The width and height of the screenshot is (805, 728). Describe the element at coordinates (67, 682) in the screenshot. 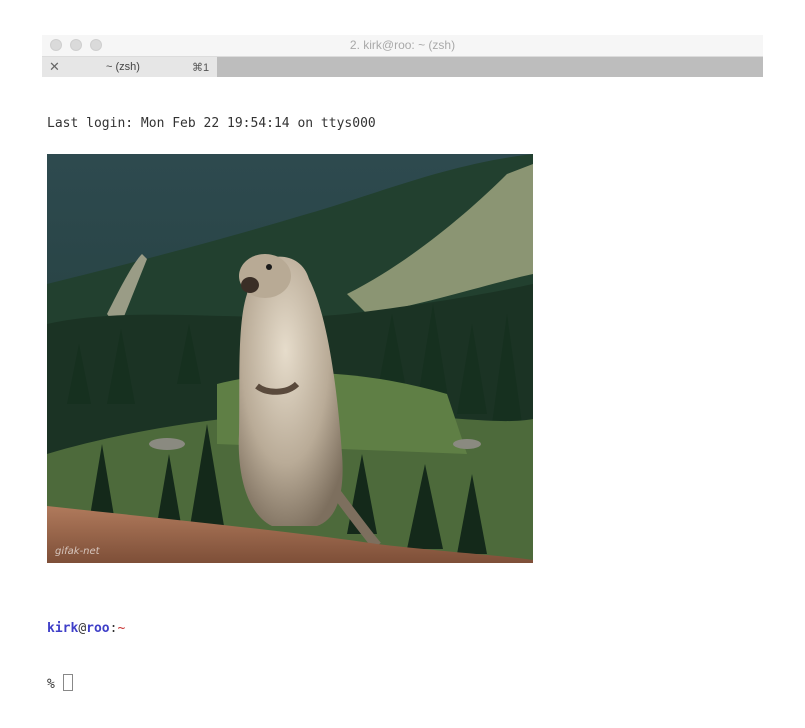

I see `text-cursor` at that location.